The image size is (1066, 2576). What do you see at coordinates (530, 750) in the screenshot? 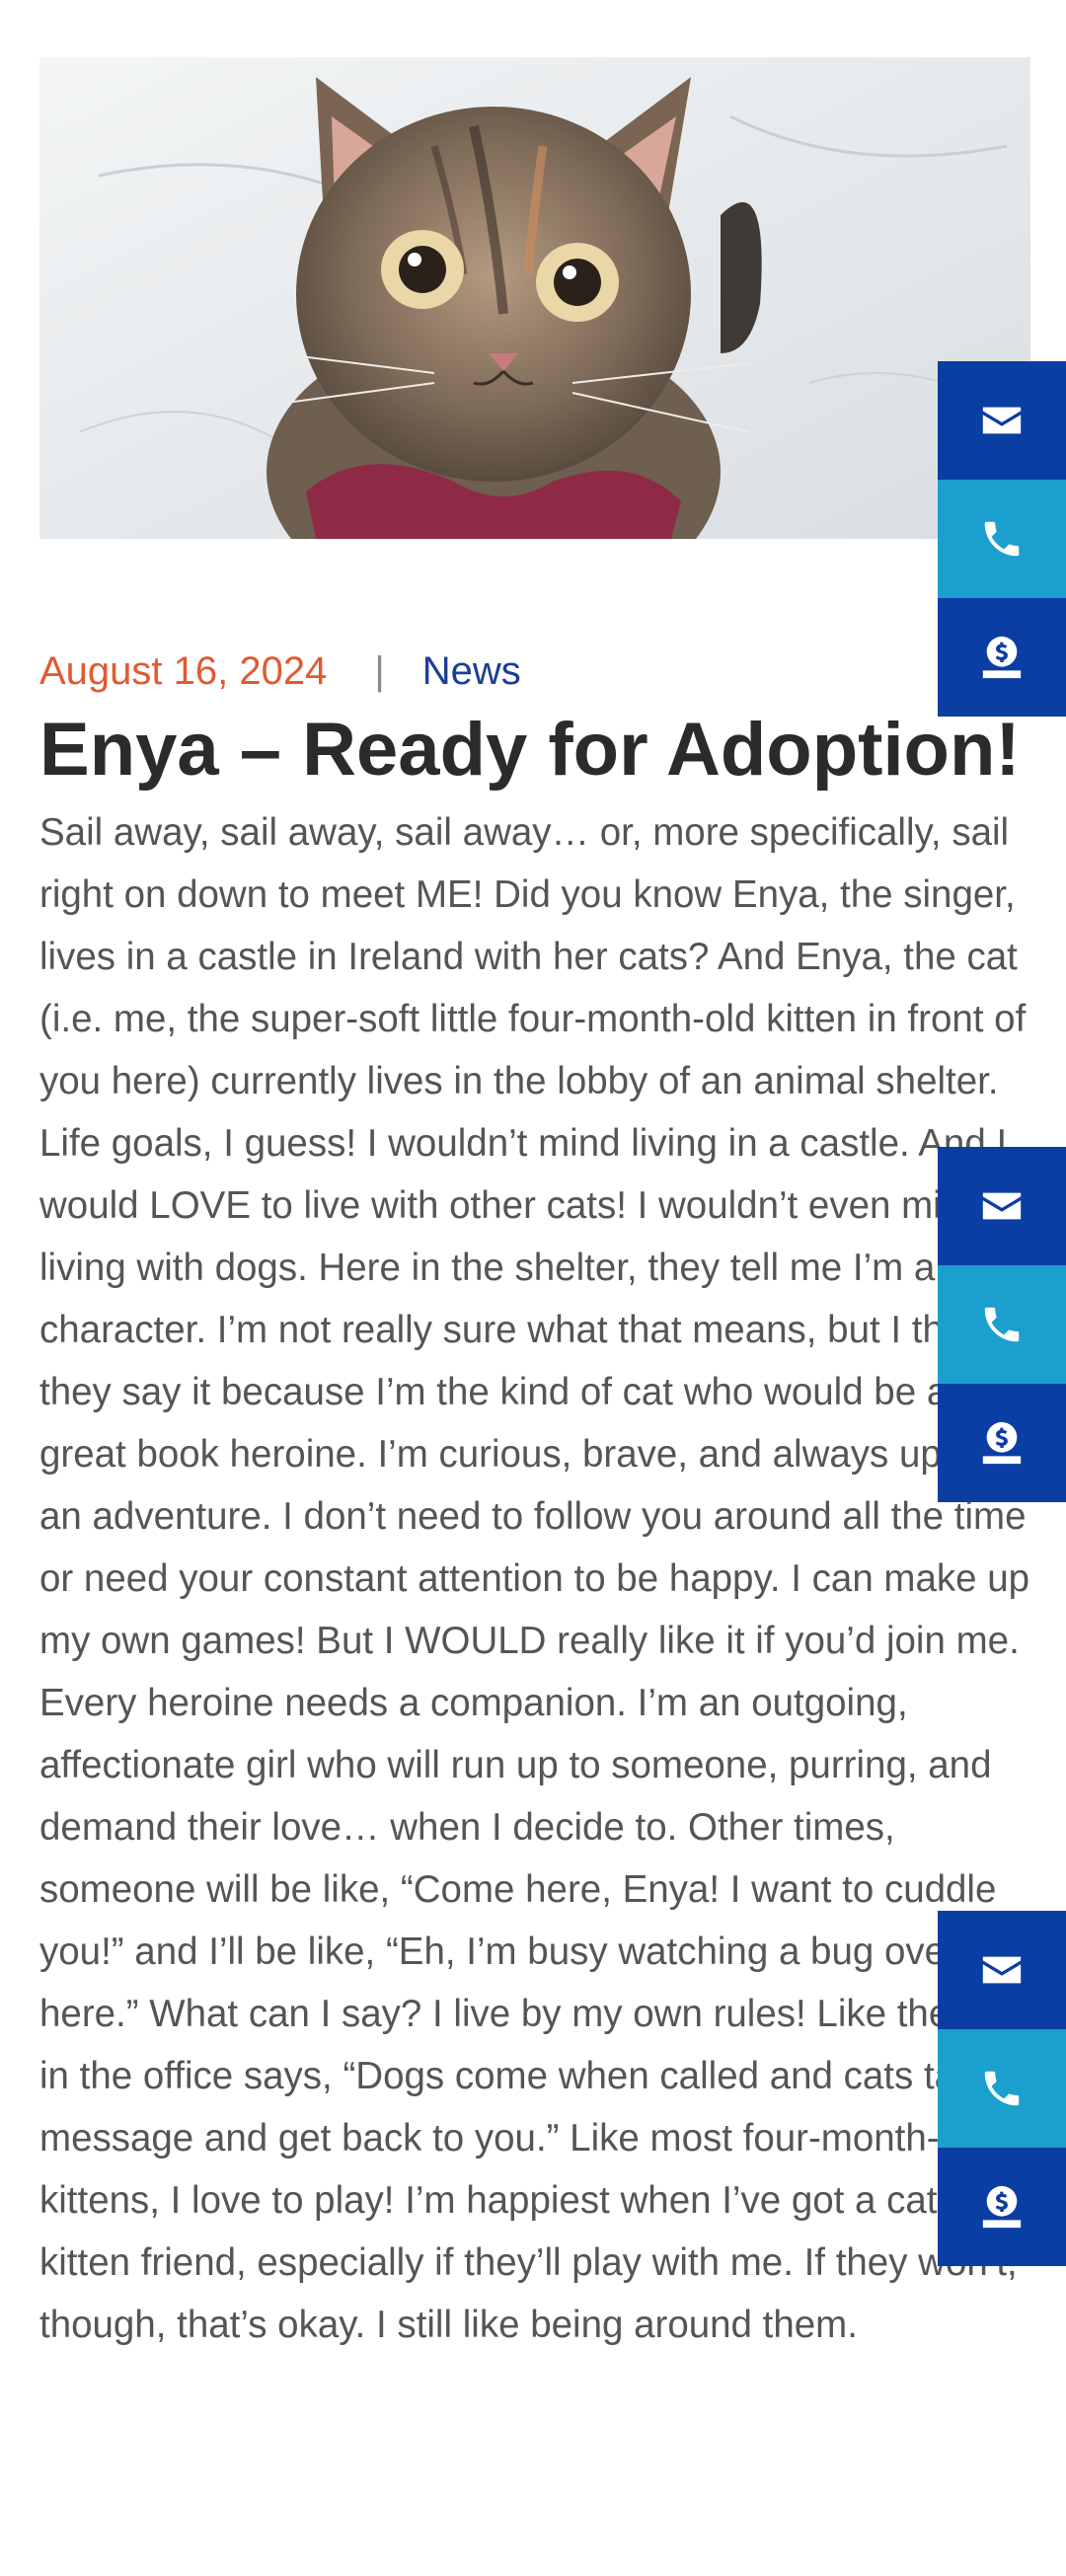
I see `post-title: Enya – Ready for Adoption!` at bounding box center [530, 750].